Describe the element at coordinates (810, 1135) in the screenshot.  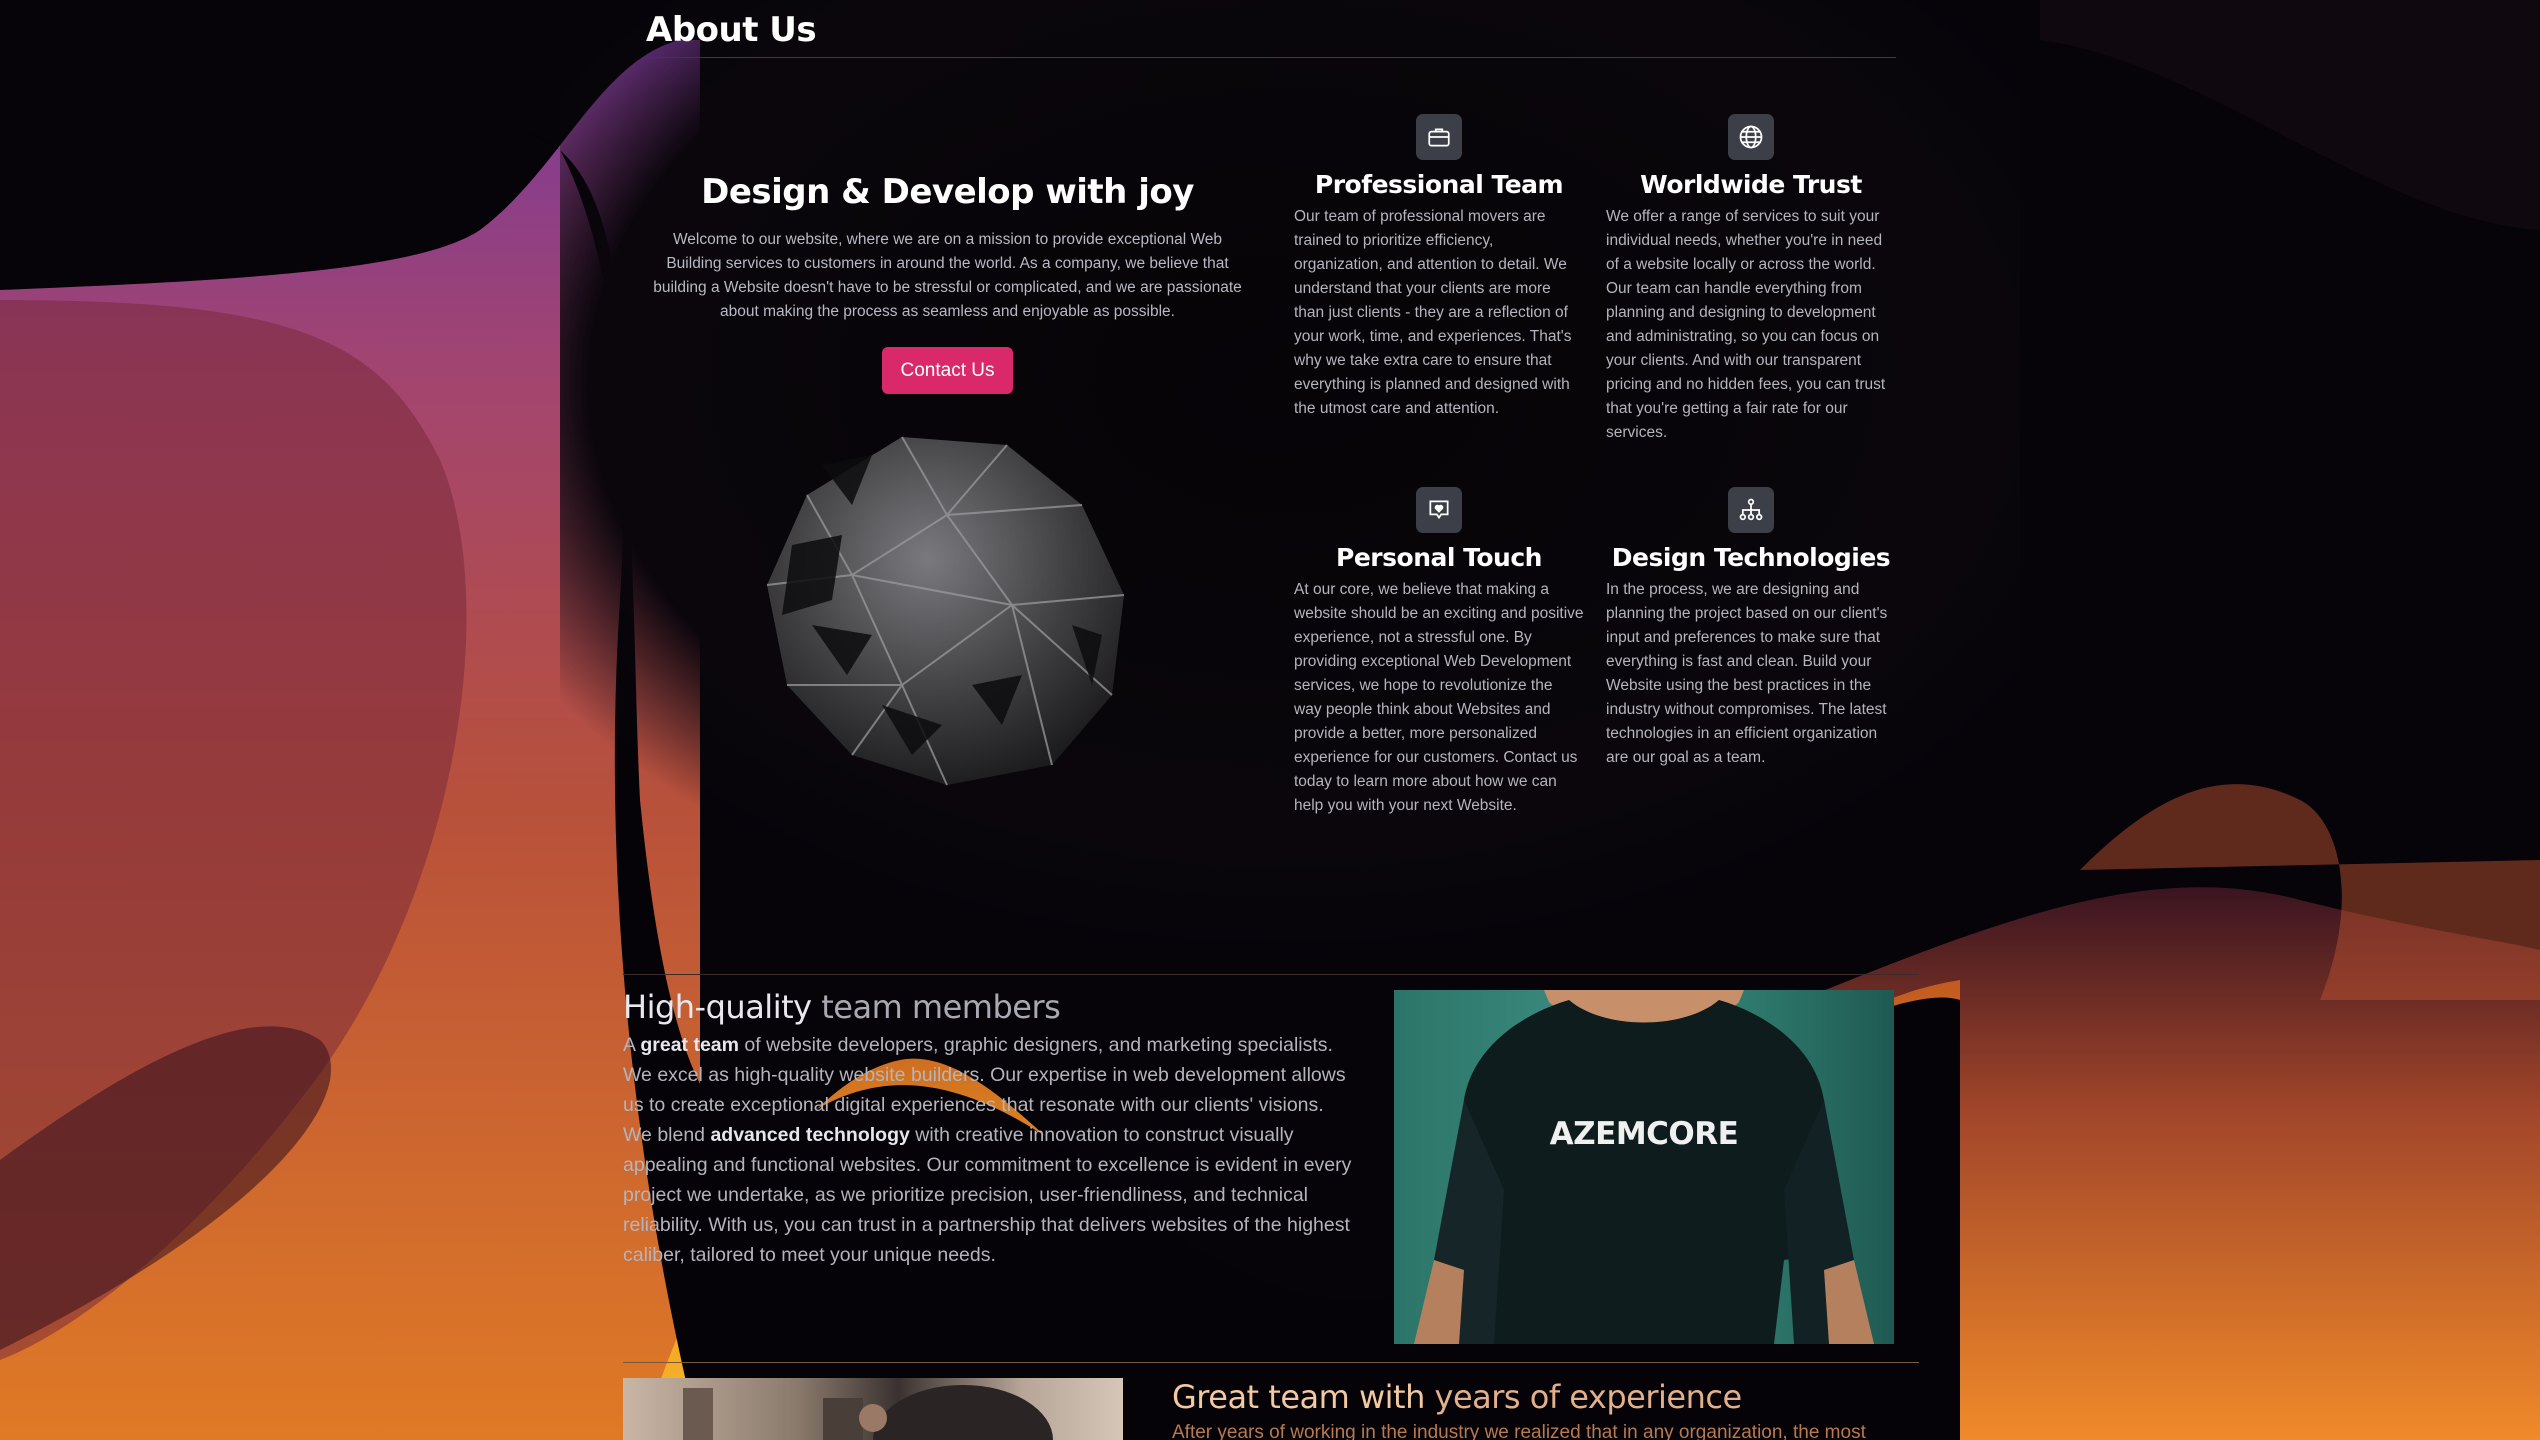
I see `team-text-bold: advanced technology` at that location.